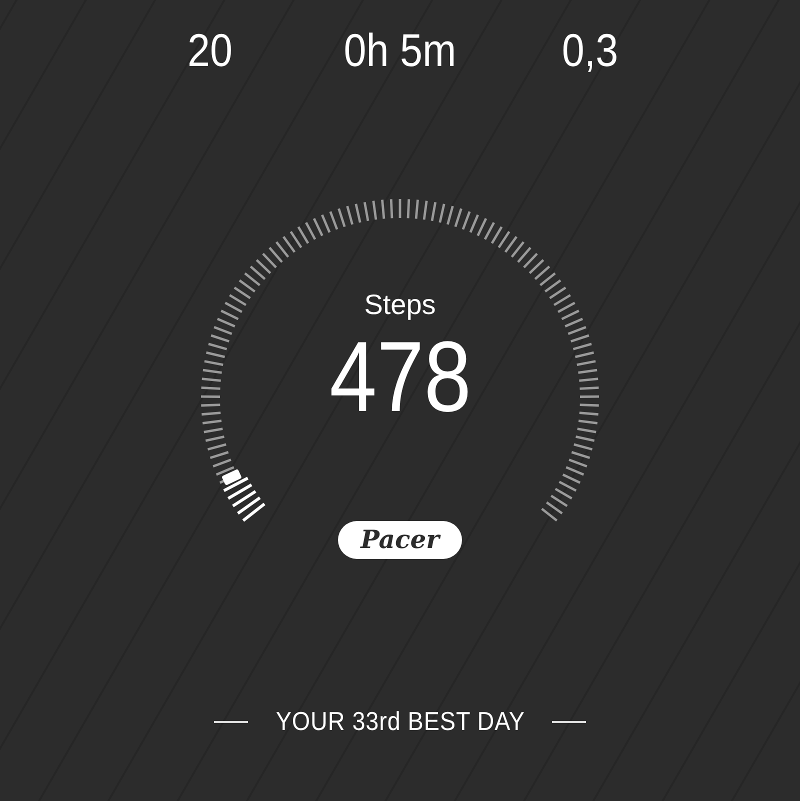 The height and width of the screenshot is (801, 800). What do you see at coordinates (210, 50) in the screenshot?
I see `stat-value: 20` at bounding box center [210, 50].